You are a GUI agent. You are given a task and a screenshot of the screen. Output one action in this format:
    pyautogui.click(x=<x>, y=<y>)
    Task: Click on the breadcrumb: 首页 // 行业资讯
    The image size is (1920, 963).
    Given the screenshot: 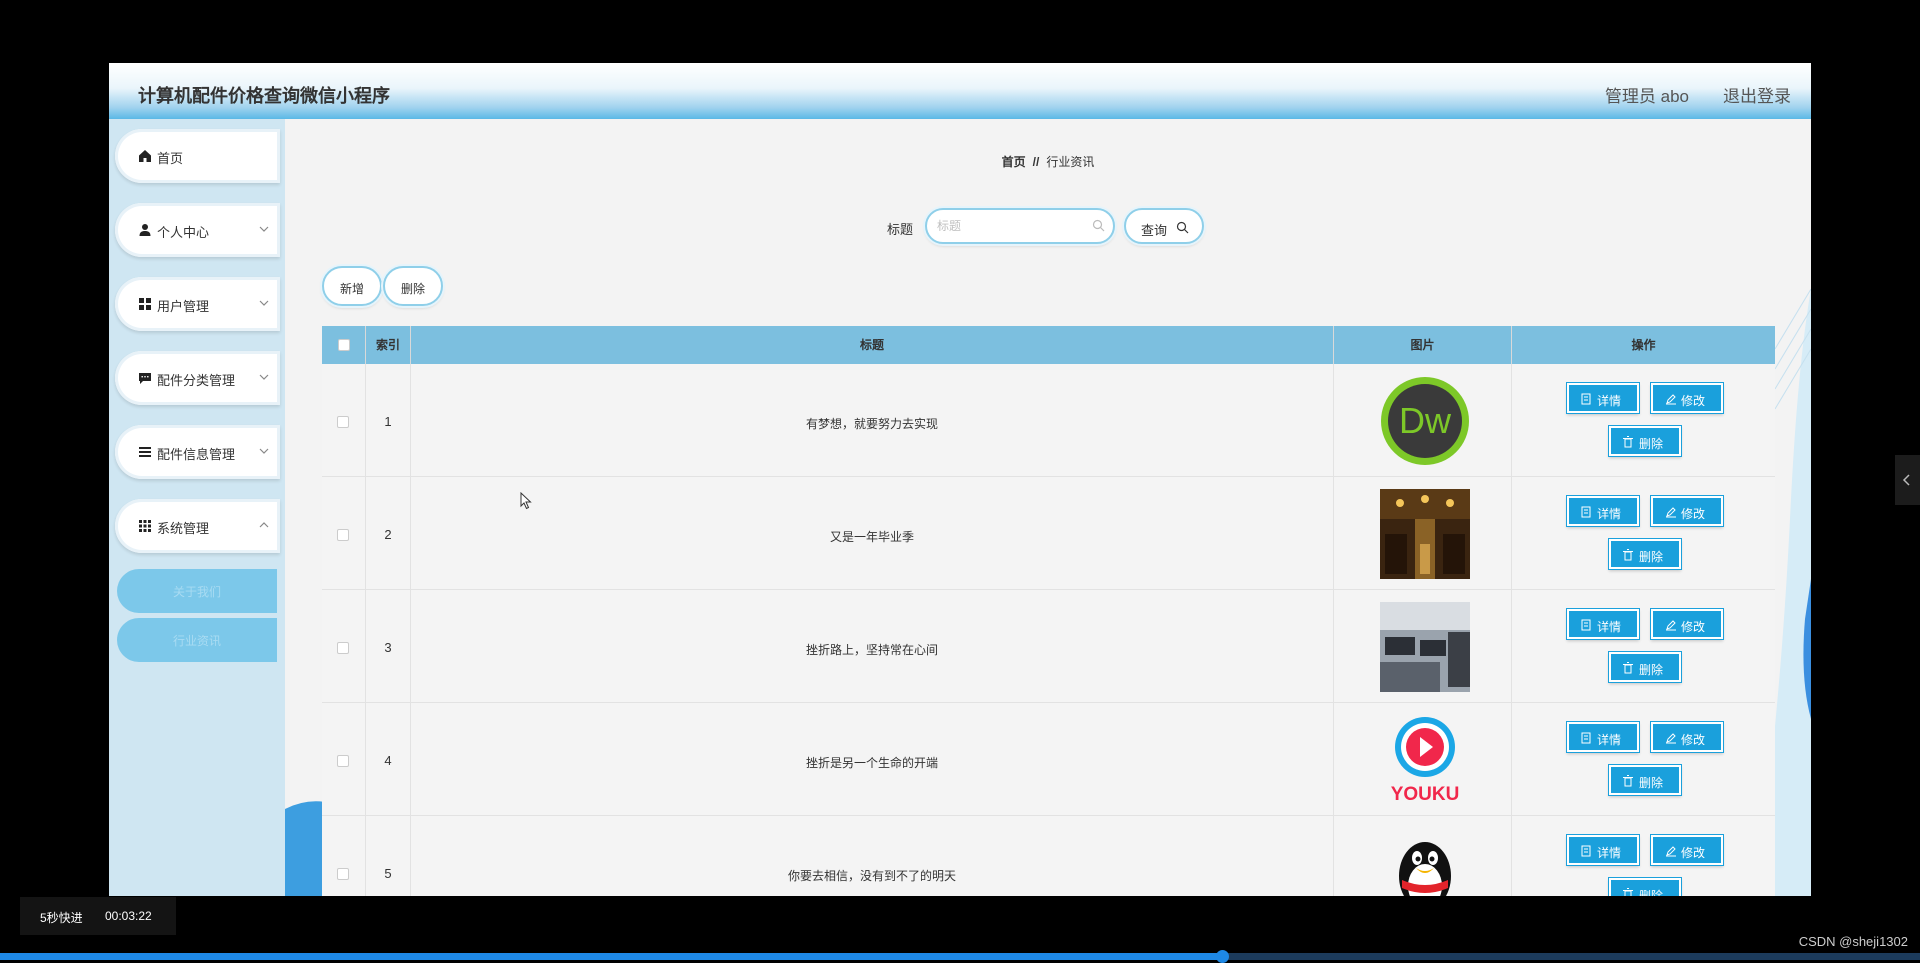 What is the action you would take?
    pyautogui.click(x=1048, y=161)
    